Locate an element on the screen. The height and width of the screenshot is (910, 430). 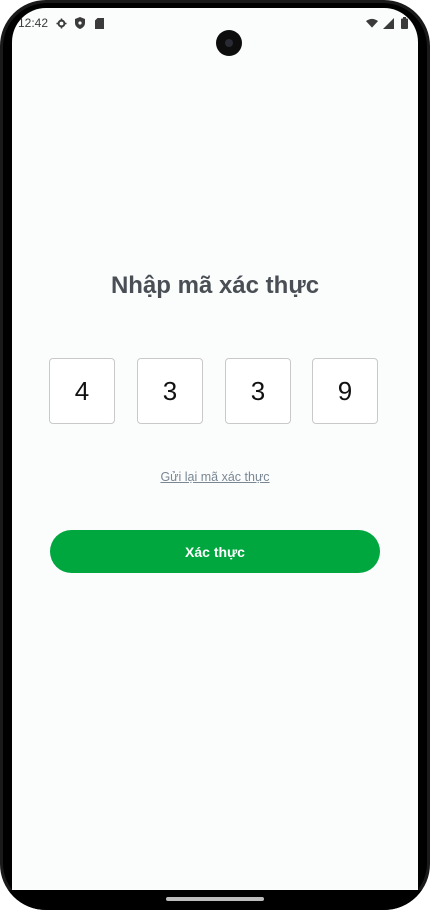
gesture-nav-handle is located at coordinates (215, 899).